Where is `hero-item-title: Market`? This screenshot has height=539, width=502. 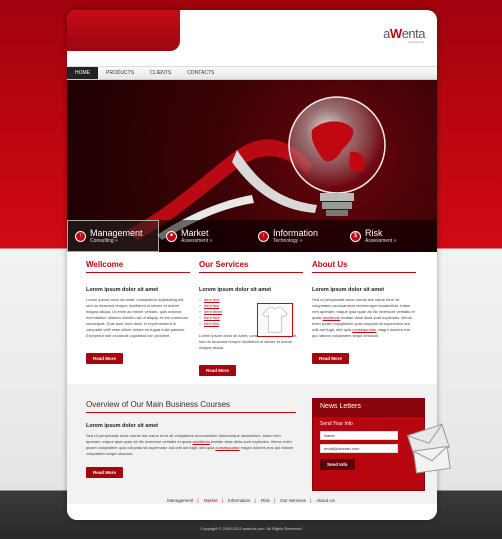
hero-item-title: Market is located at coordinates (195, 232).